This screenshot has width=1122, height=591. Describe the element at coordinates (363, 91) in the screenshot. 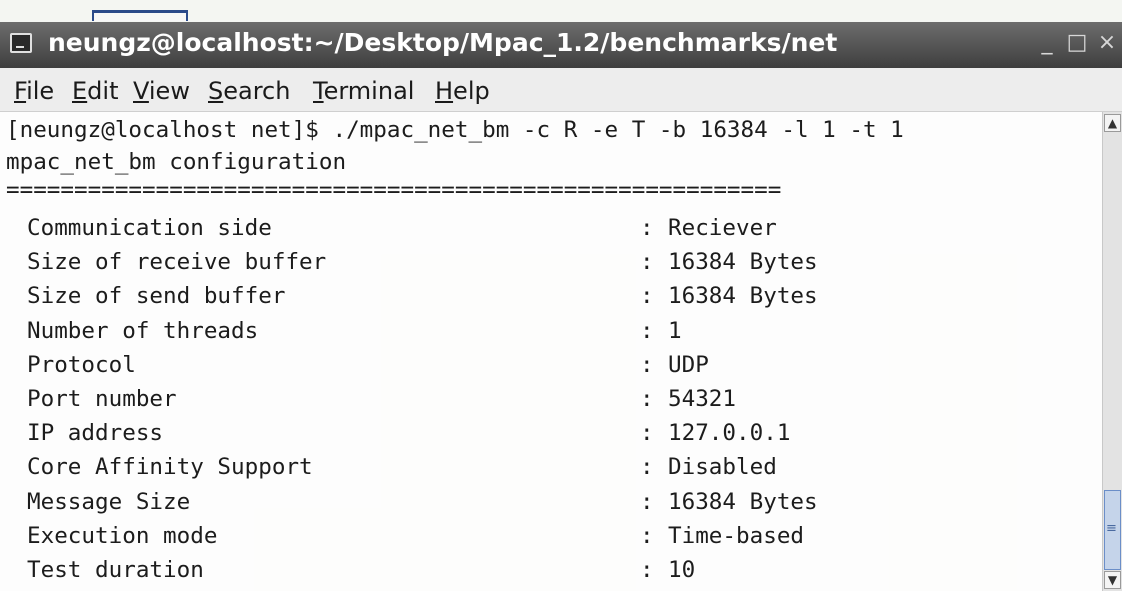

I see `menu-terminal: Terminal` at that location.